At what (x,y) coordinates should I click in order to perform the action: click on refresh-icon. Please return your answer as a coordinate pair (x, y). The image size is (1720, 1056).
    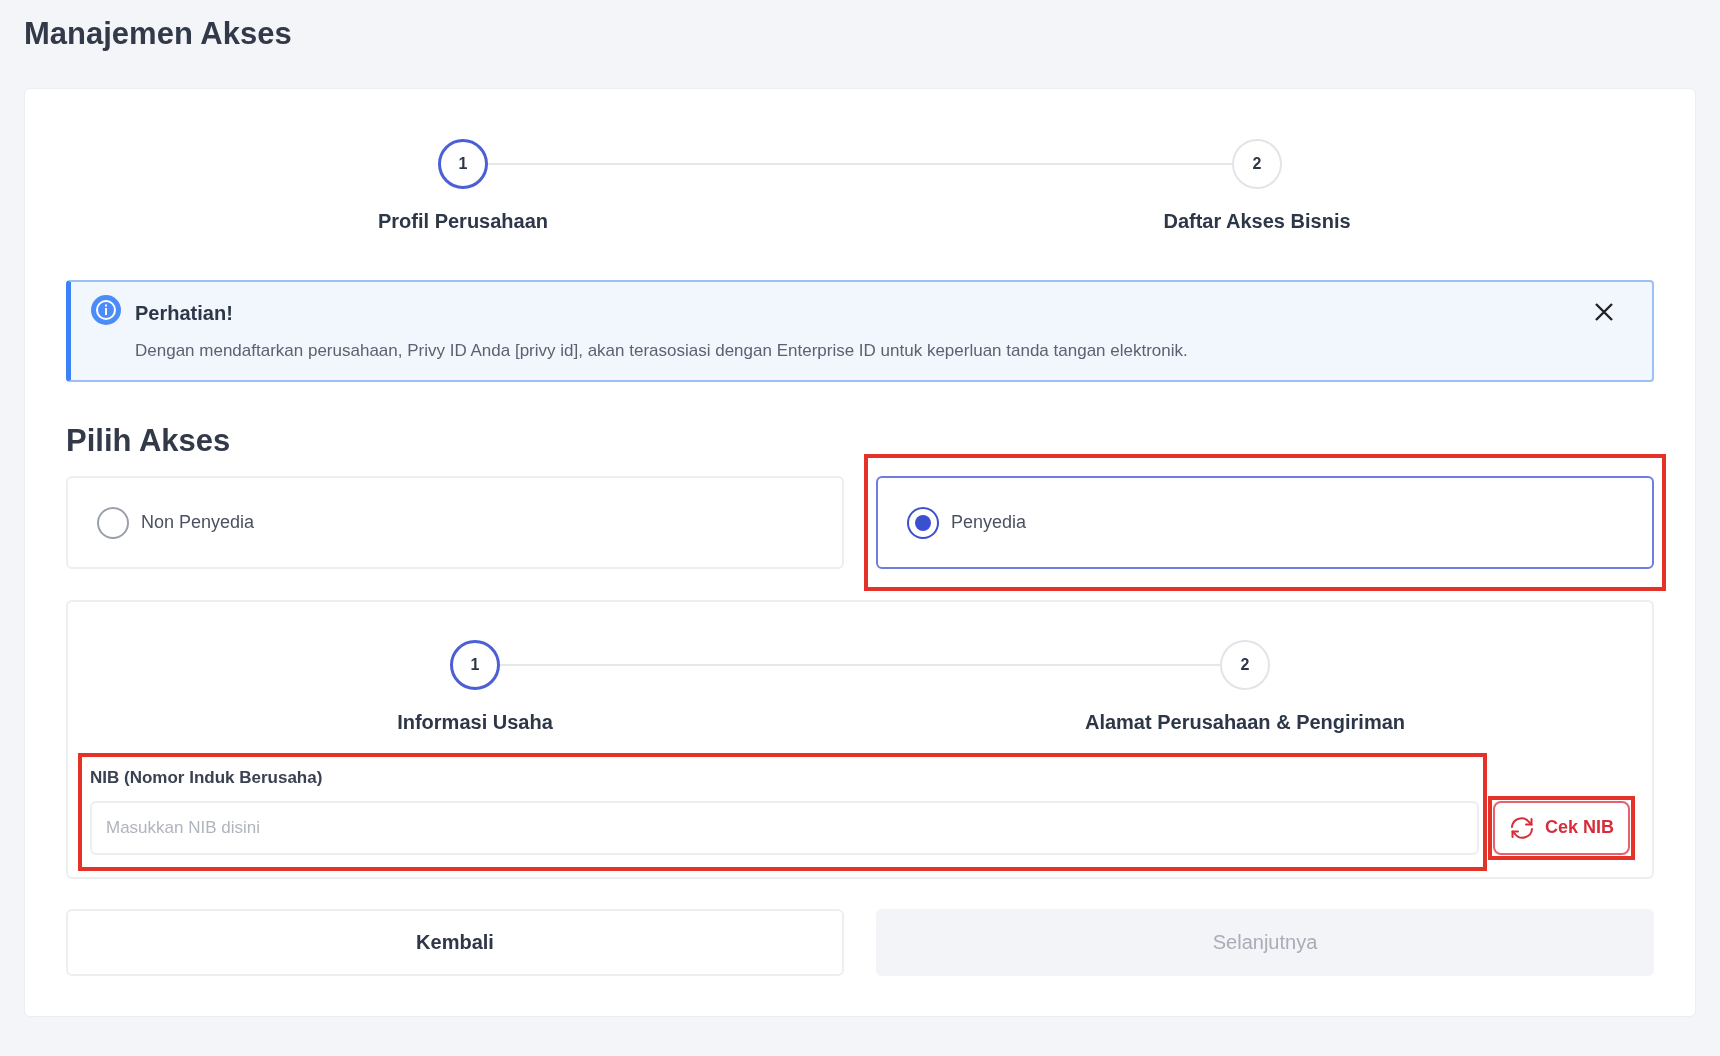
    Looking at the image, I should click on (1521, 827).